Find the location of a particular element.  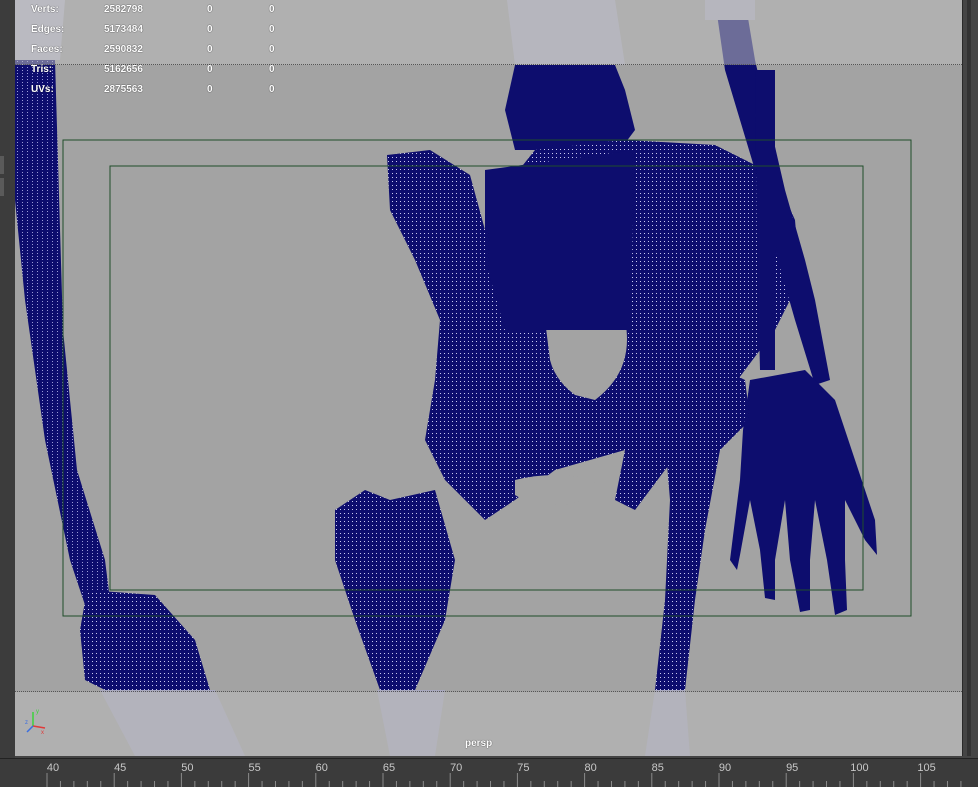

frame-label: 90 is located at coordinates (725, 768).